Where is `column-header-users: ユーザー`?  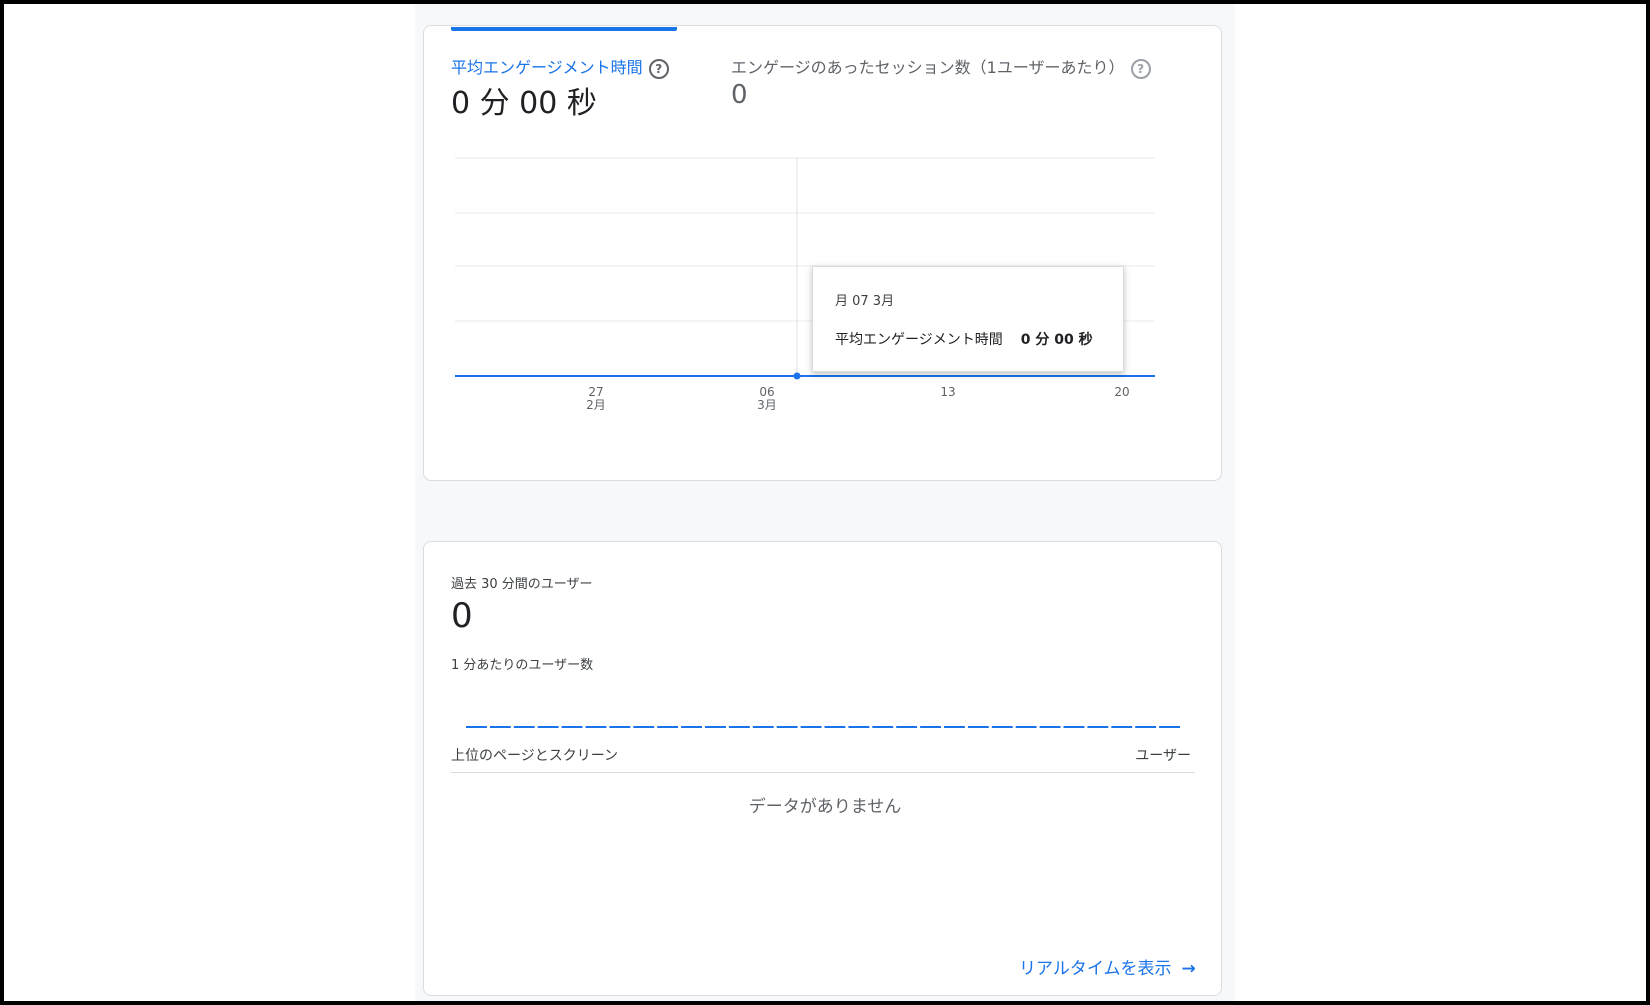
column-header-users: ユーザー is located at coordinates (1163, 756).